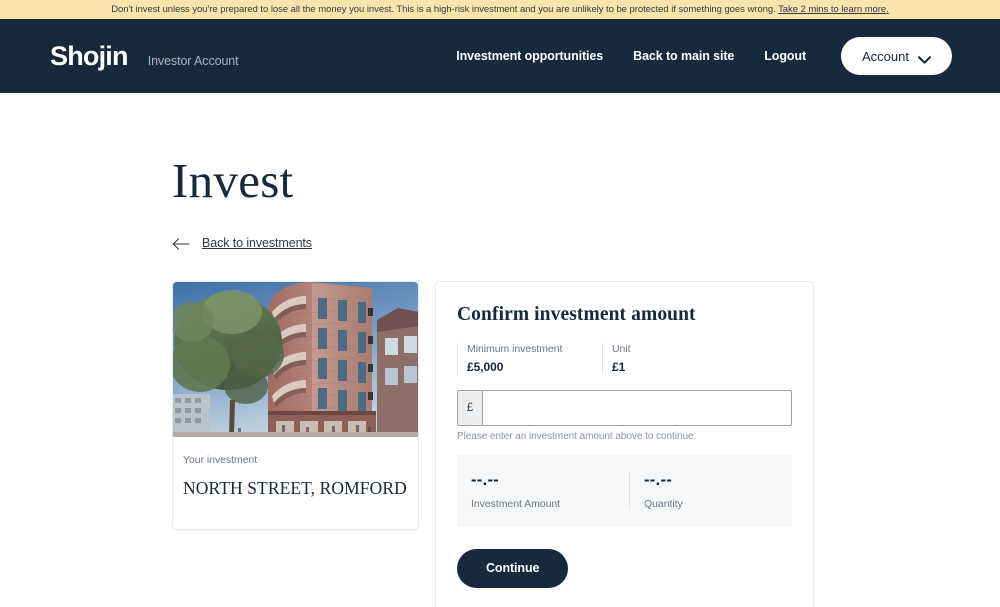 Image resolution: width=1000 pixels, height=607 pixels. Describe the element at coordinates (833, 9) in the screenshot. I see `risk-warning-learn-more-link: Take 2 mins to learn more.` at that location.